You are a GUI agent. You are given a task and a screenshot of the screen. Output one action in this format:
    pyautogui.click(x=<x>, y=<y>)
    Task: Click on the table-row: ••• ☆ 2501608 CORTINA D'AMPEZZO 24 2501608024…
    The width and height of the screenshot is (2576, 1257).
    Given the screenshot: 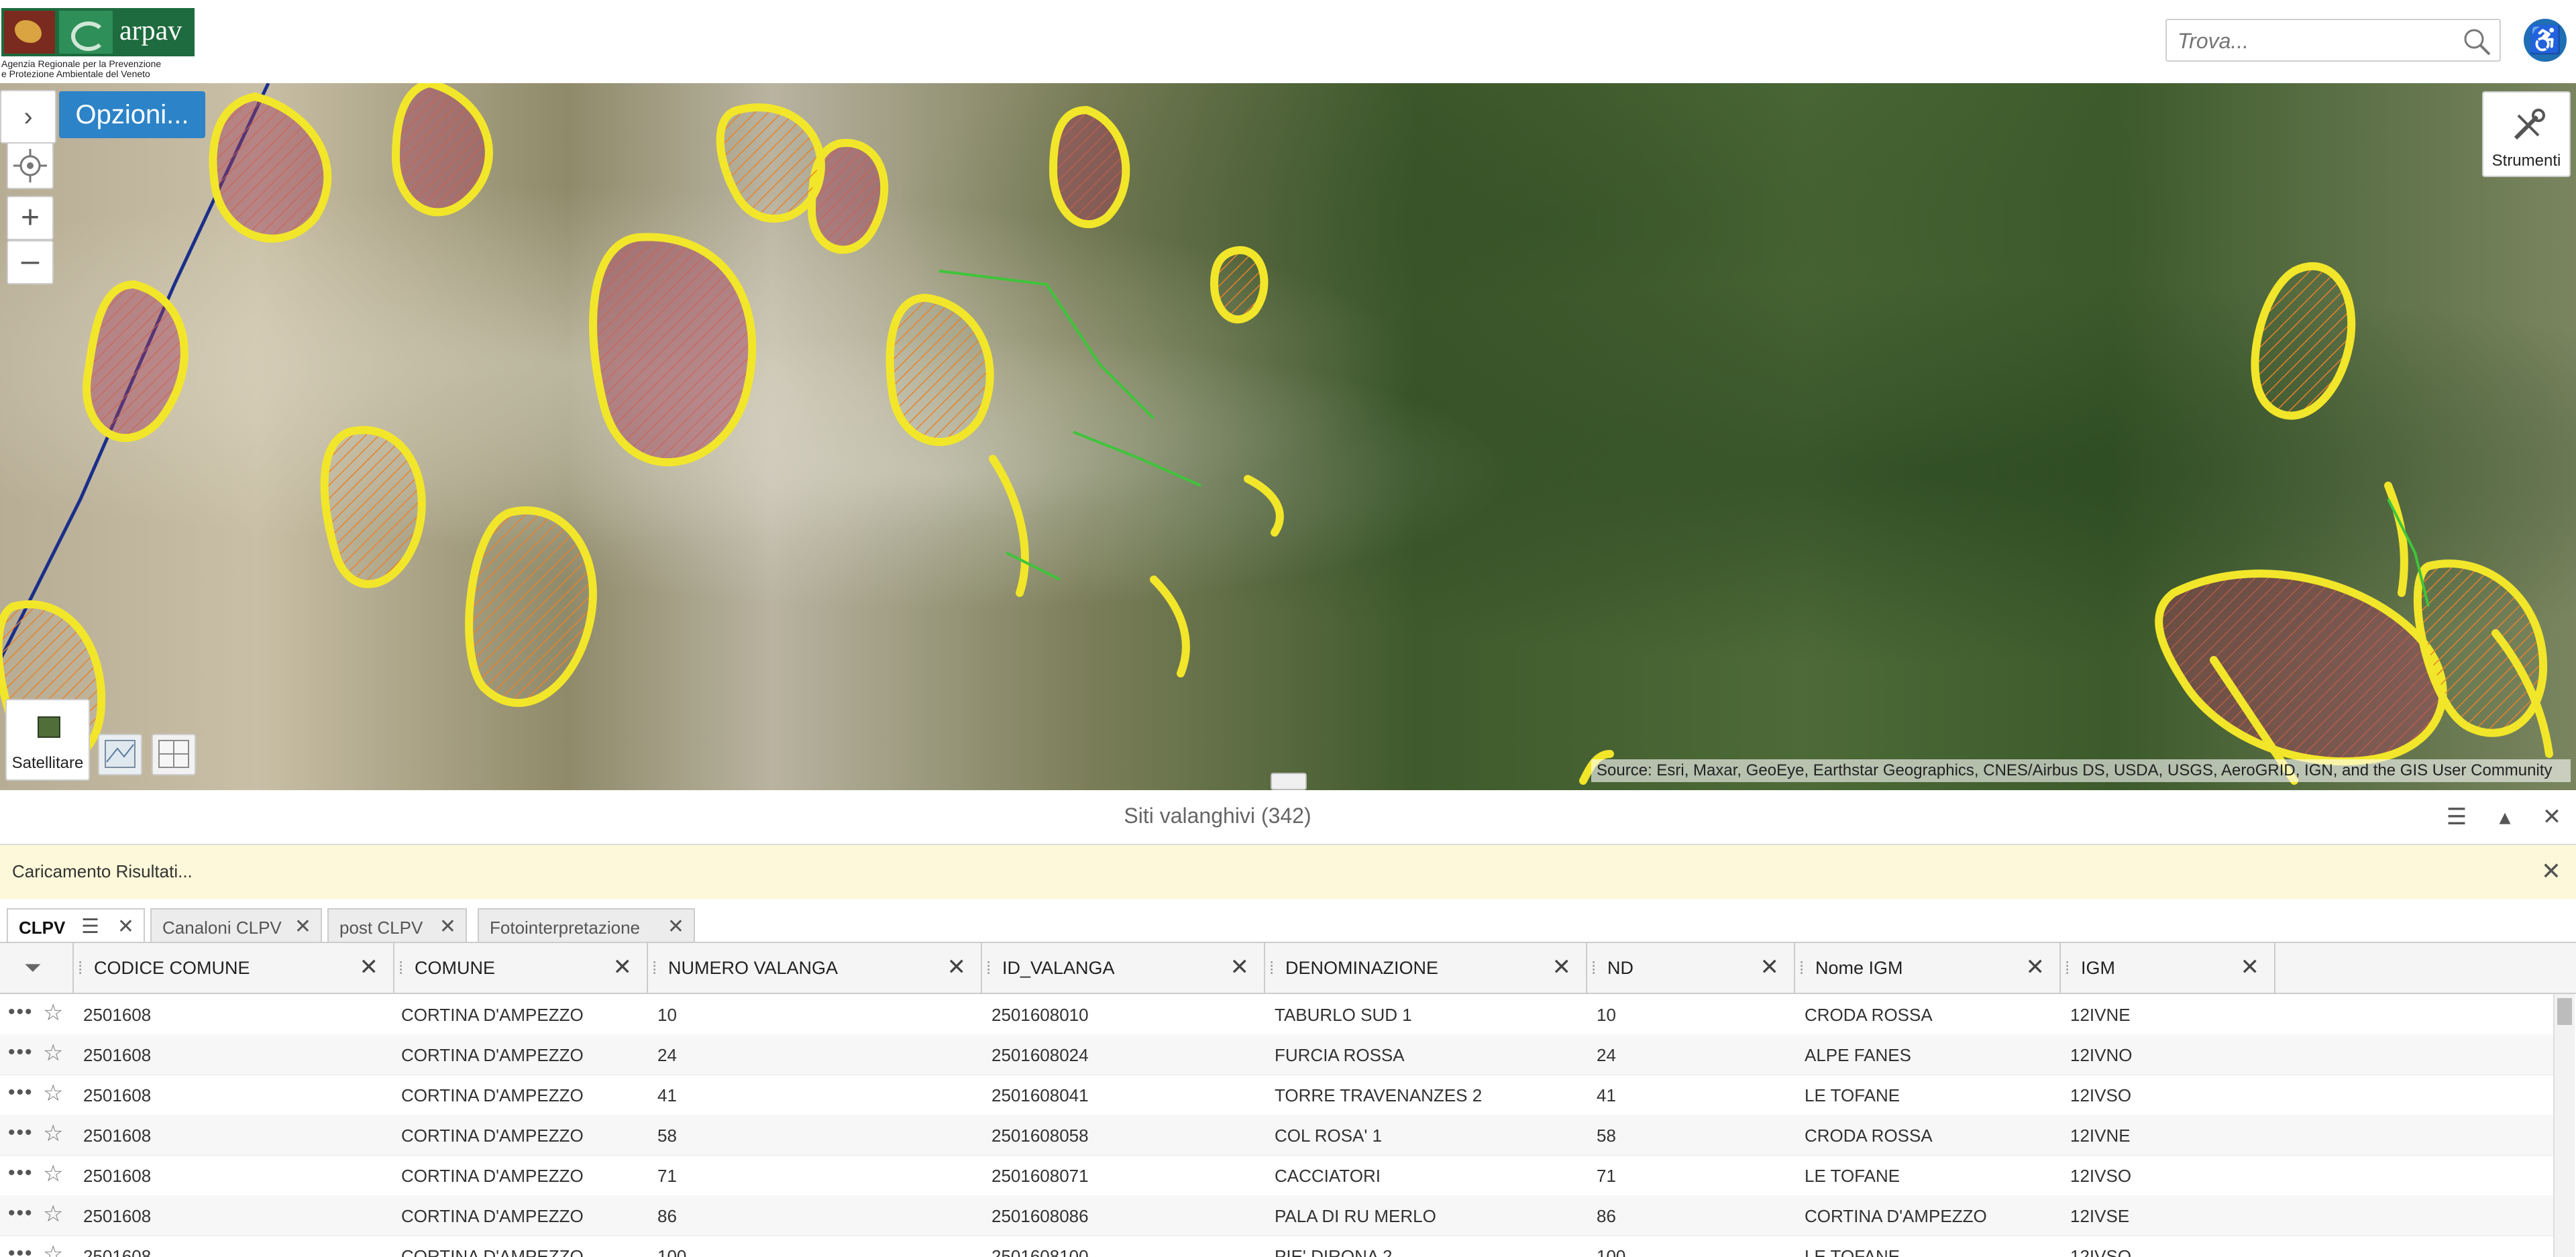 What is the action you would take?
    pyautogui.click(x=1278, y=1055)
    